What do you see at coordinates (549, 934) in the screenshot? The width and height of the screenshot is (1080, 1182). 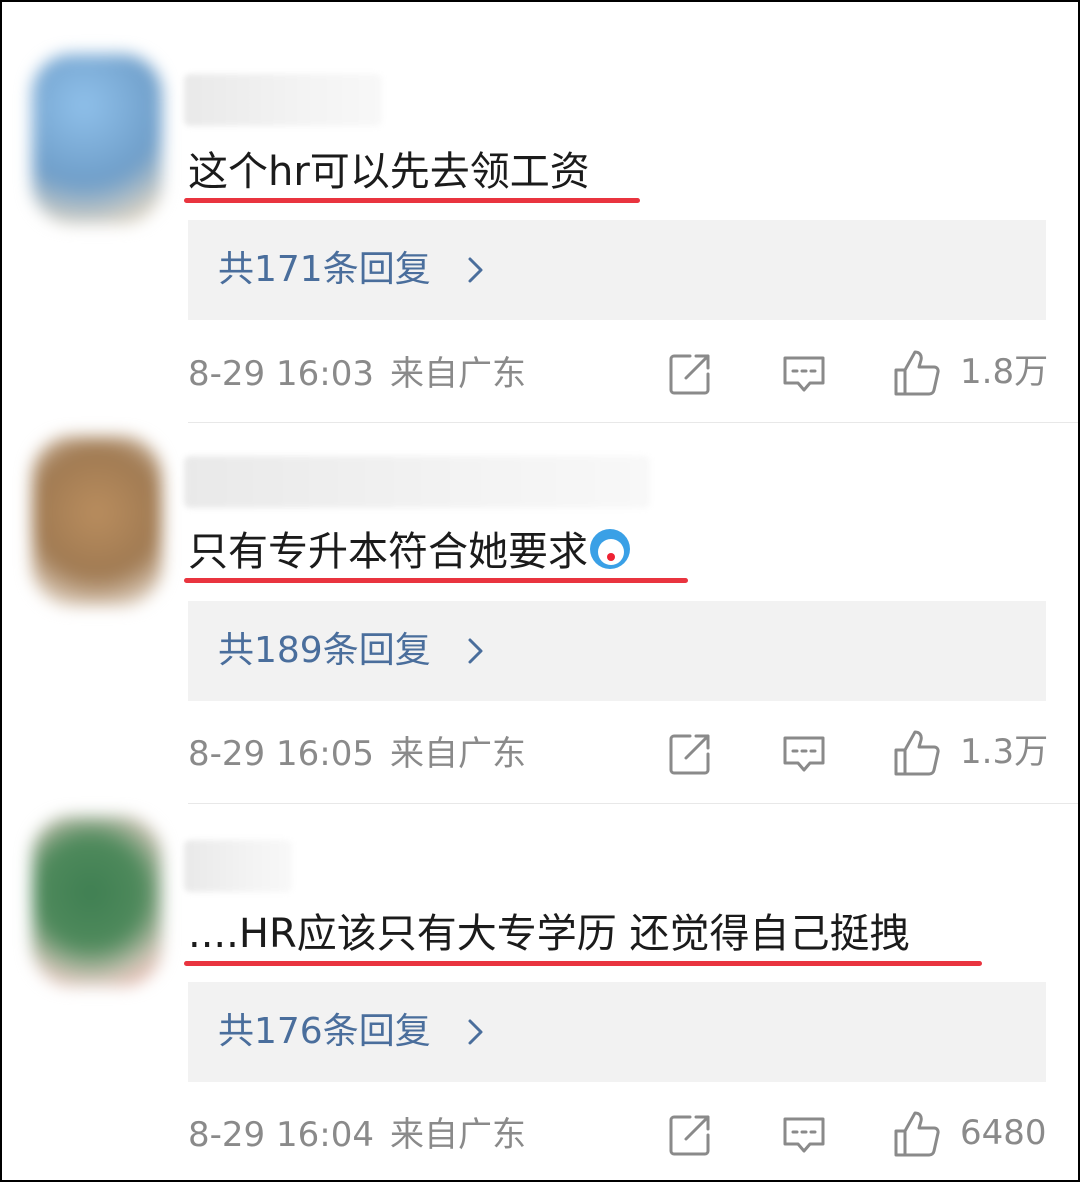 I see `comment-text: ....HR应该只有大专学历 还觉得自己挺拽` at bounding box center [549, 934].